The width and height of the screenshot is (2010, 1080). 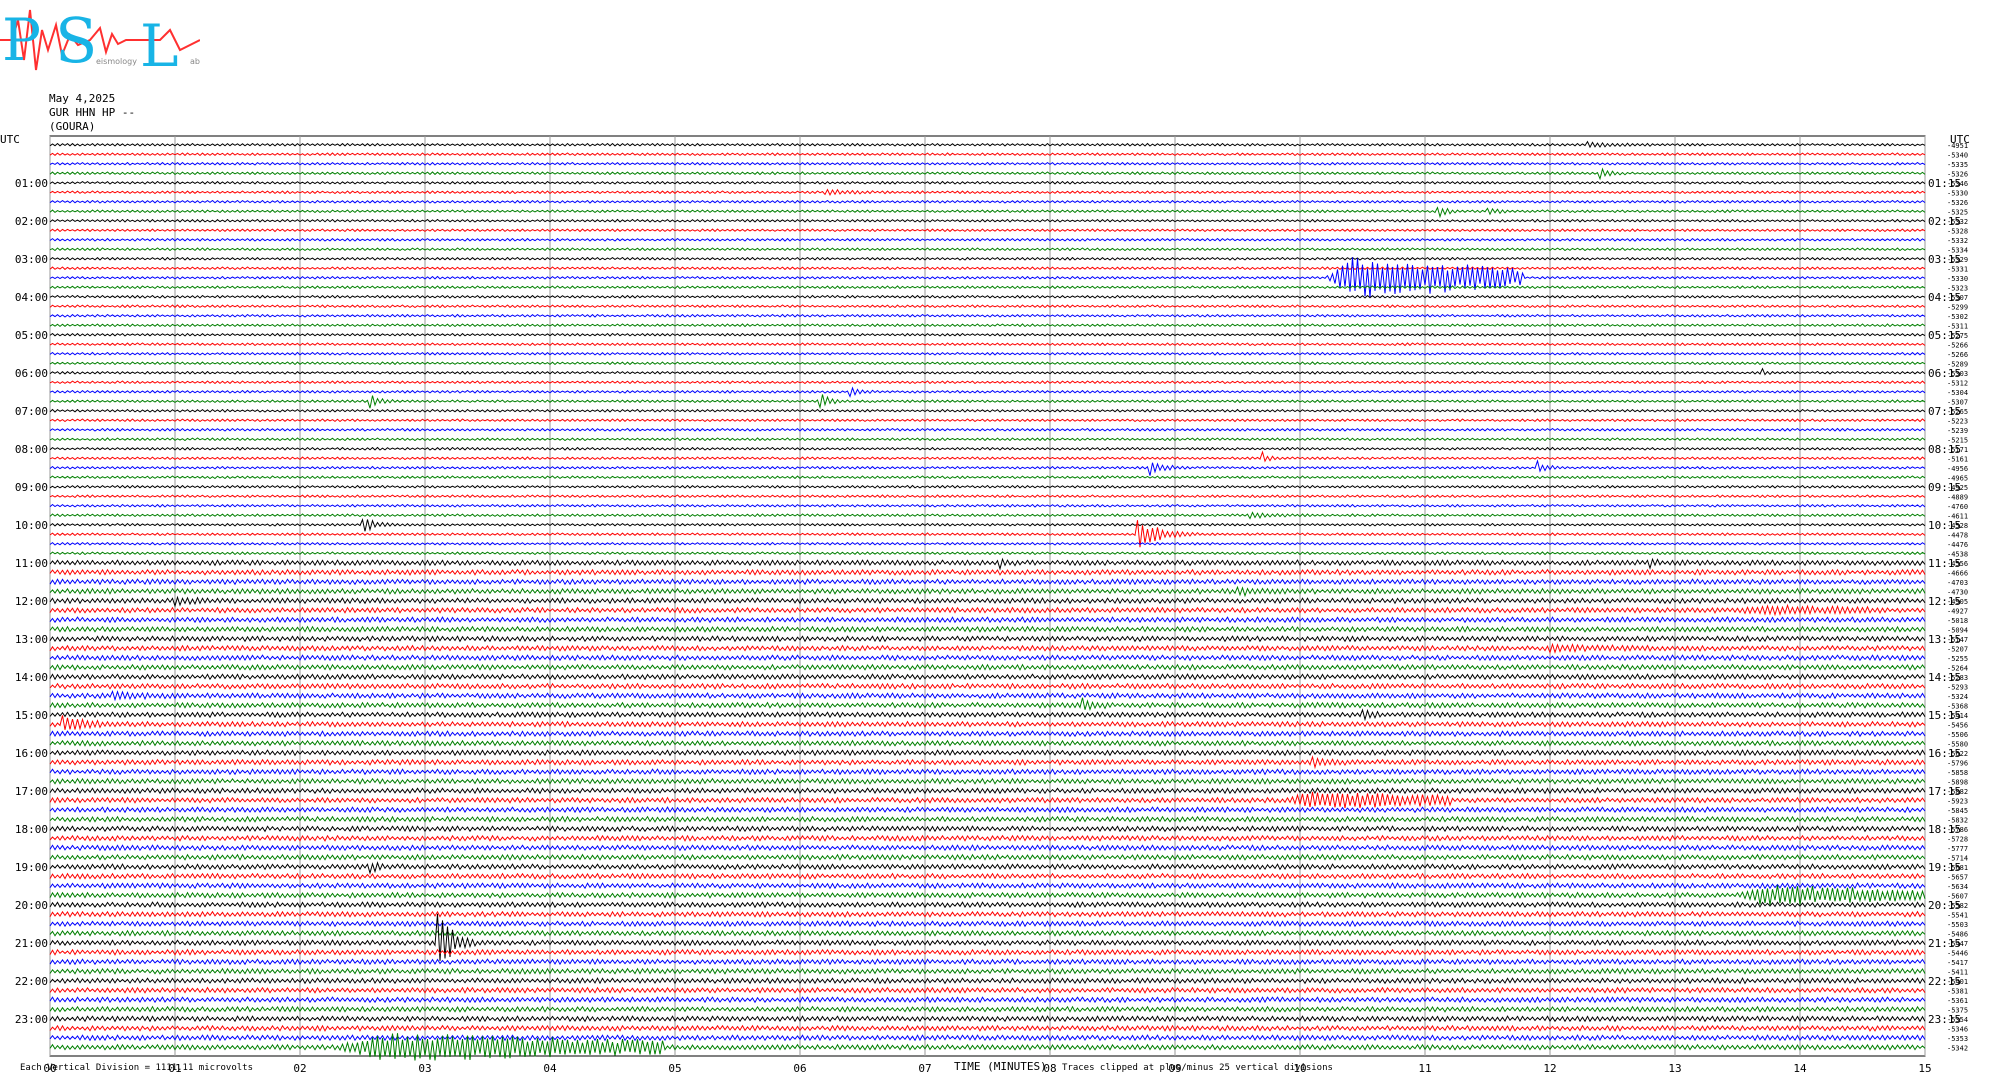 What do you see at coordinates (31, 411) in the screenshot?
I see `hour-label-left: 07:00` at bounding box center [31, 411].